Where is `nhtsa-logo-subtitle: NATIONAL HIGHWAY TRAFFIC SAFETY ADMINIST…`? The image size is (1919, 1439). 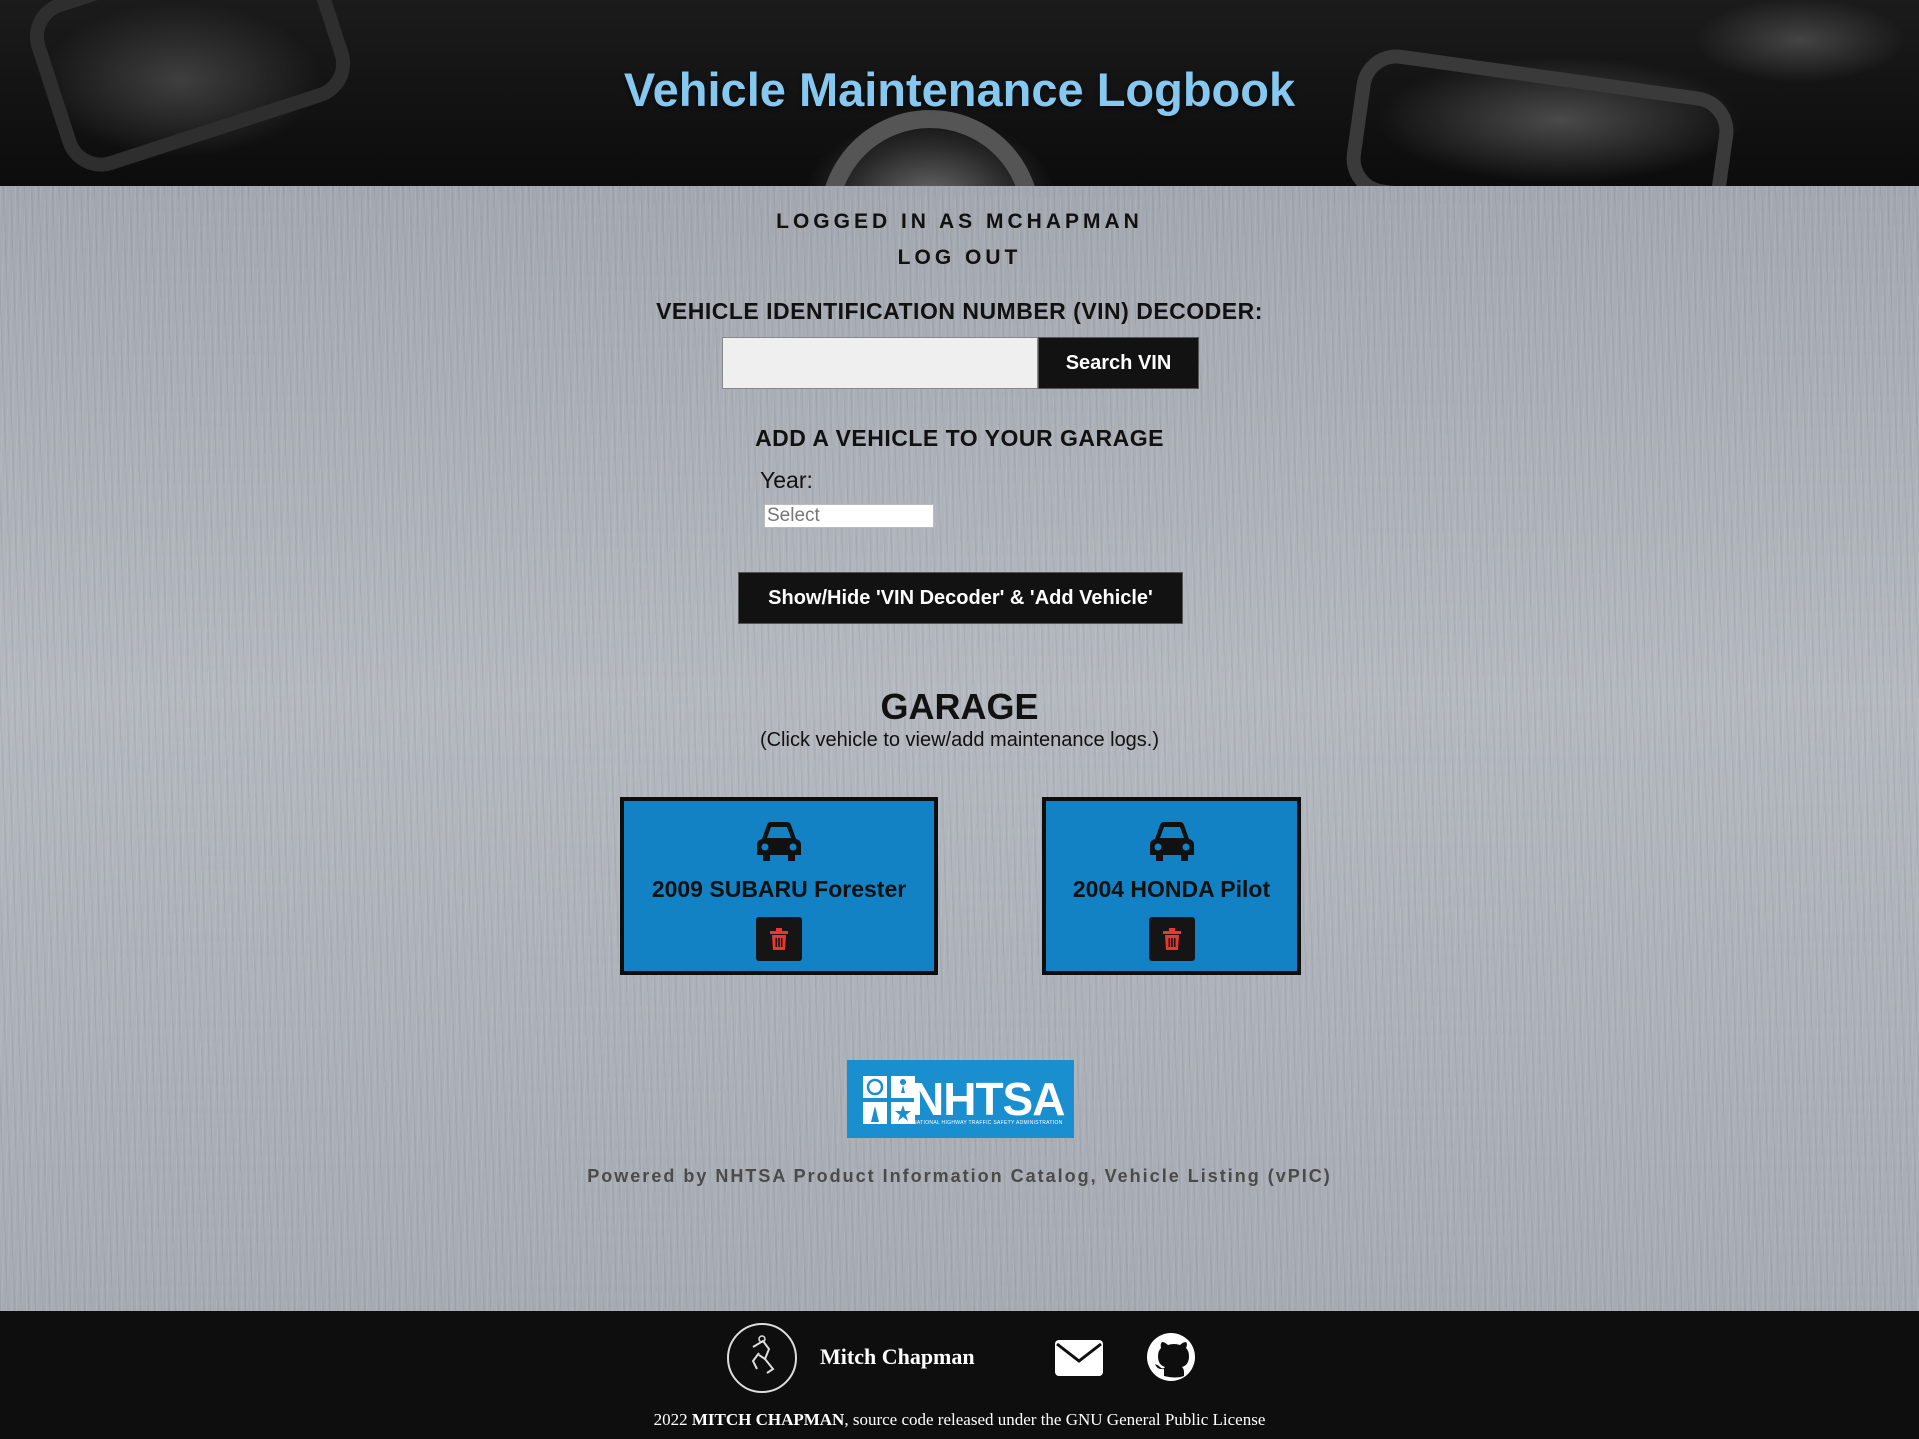
nhtsa-logo-subtitle: NATIONAL HIGHWAY TRAFFIC SAFETY ADMINIST… is located at coordinates (988, 1123).